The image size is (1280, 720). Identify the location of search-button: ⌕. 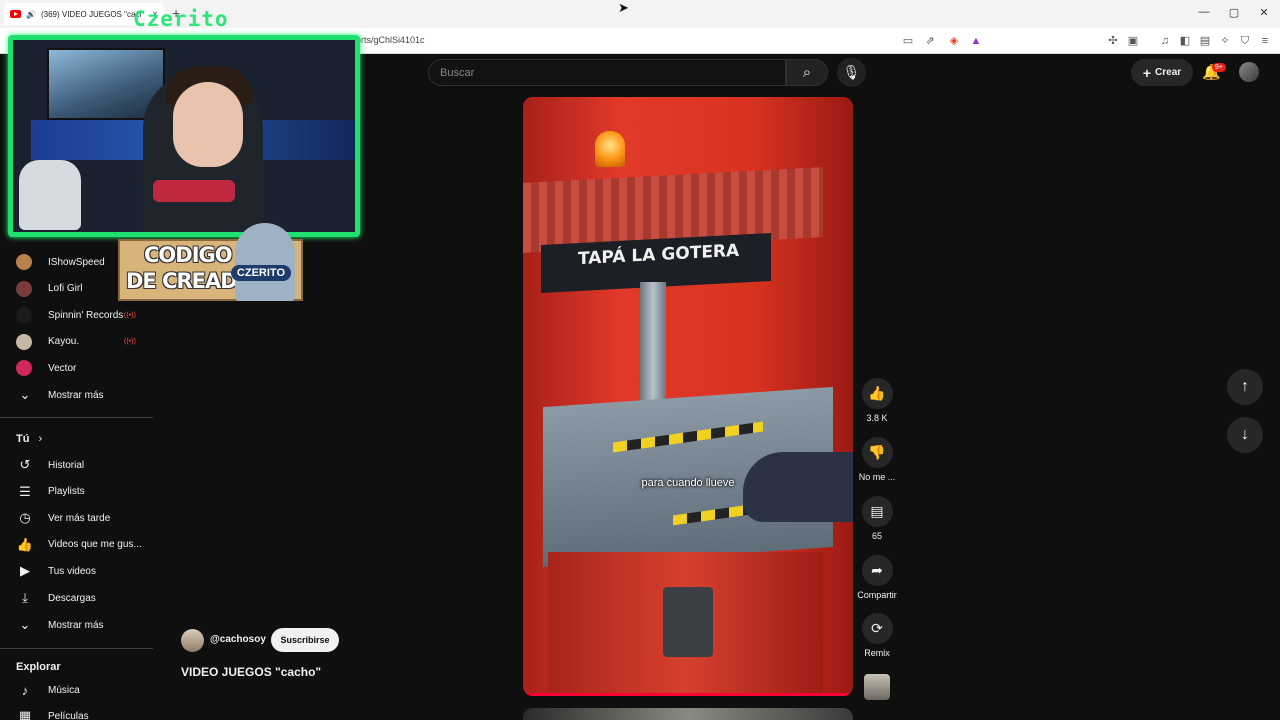
(807, 72).